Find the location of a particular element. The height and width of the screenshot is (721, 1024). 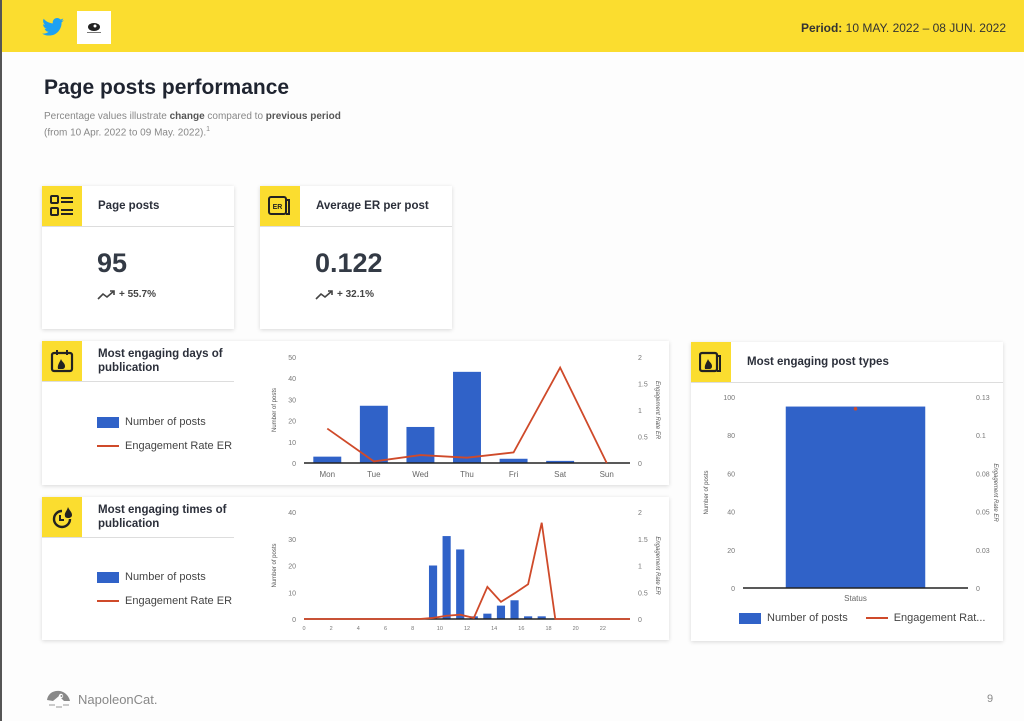

kpi-value: 95 is located at coordinates (112, 263).